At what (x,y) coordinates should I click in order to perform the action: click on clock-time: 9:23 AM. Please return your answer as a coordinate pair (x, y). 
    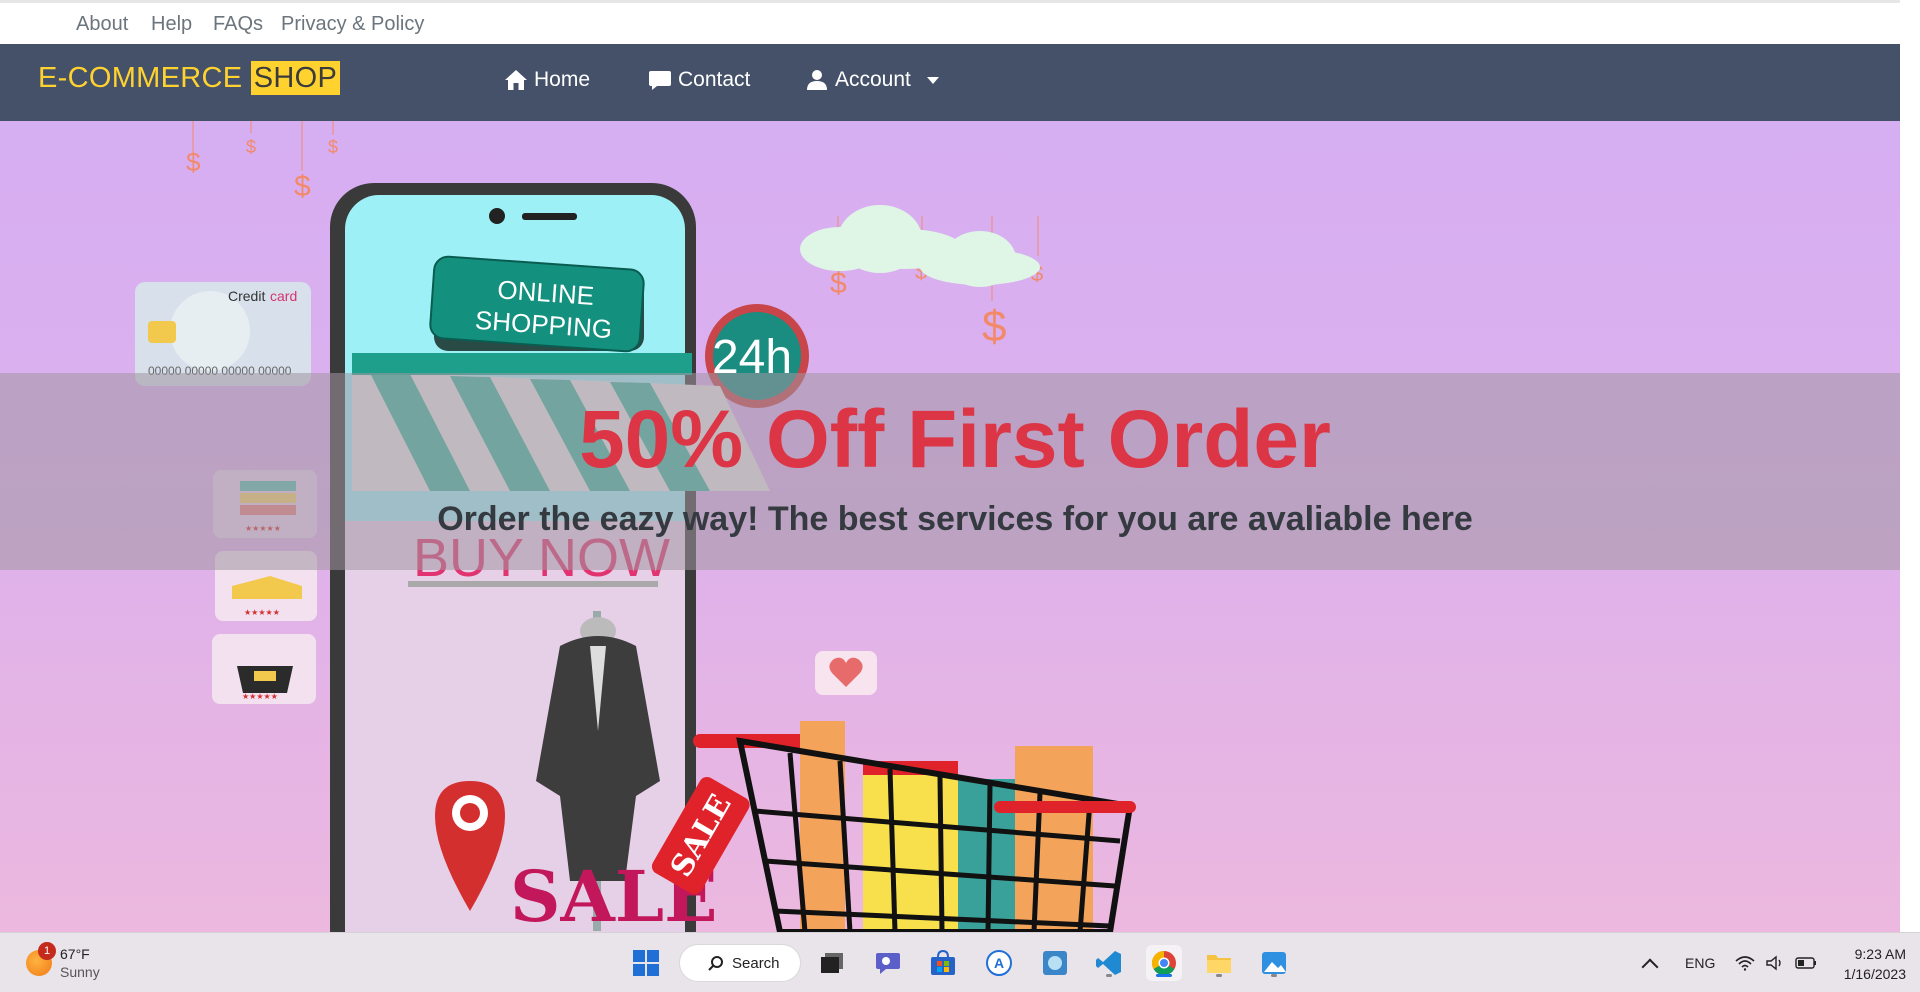
    Looking at the image, I should click on (1880, 954).